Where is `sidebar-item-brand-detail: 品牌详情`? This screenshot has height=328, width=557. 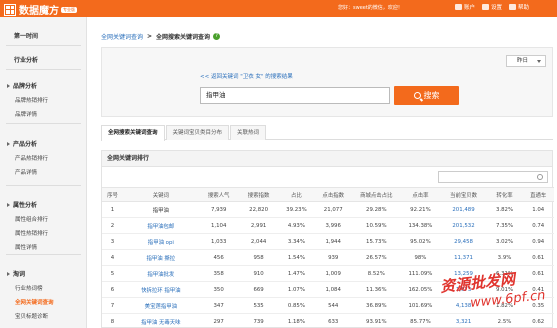
sidebar-item-brand-detail: 品牌详情 is located at coordinates (43, 114).